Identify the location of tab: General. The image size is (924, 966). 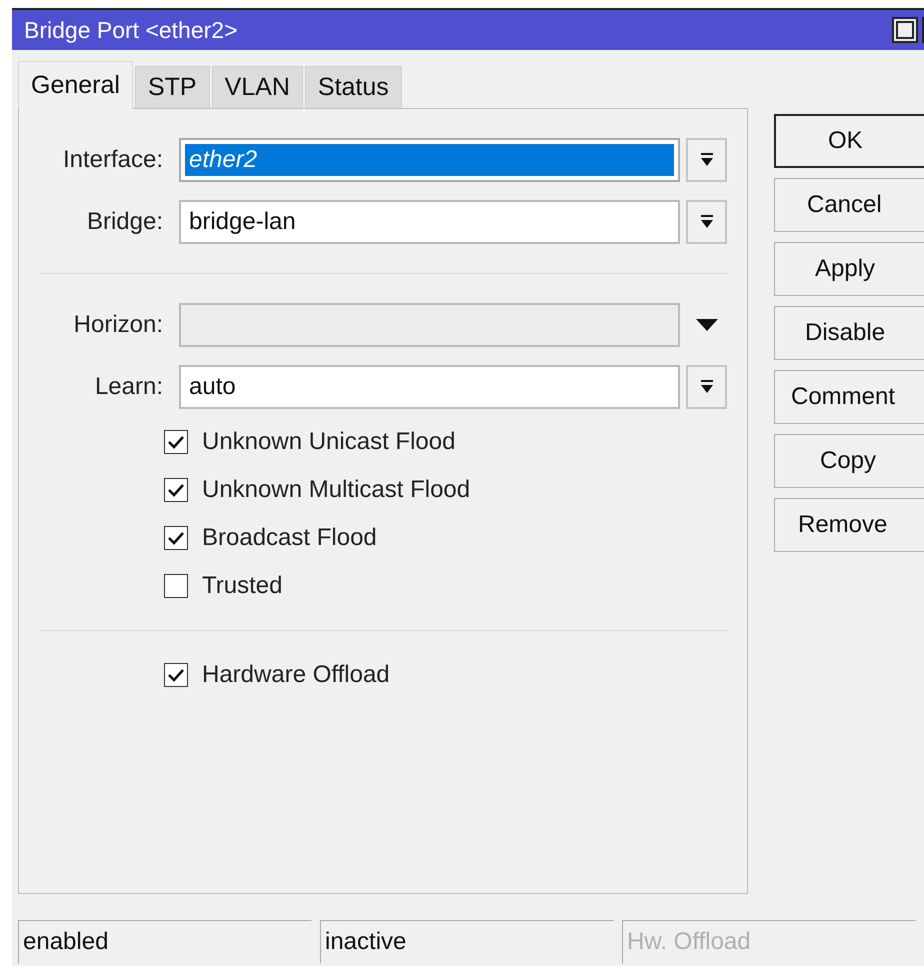
(75, 85).